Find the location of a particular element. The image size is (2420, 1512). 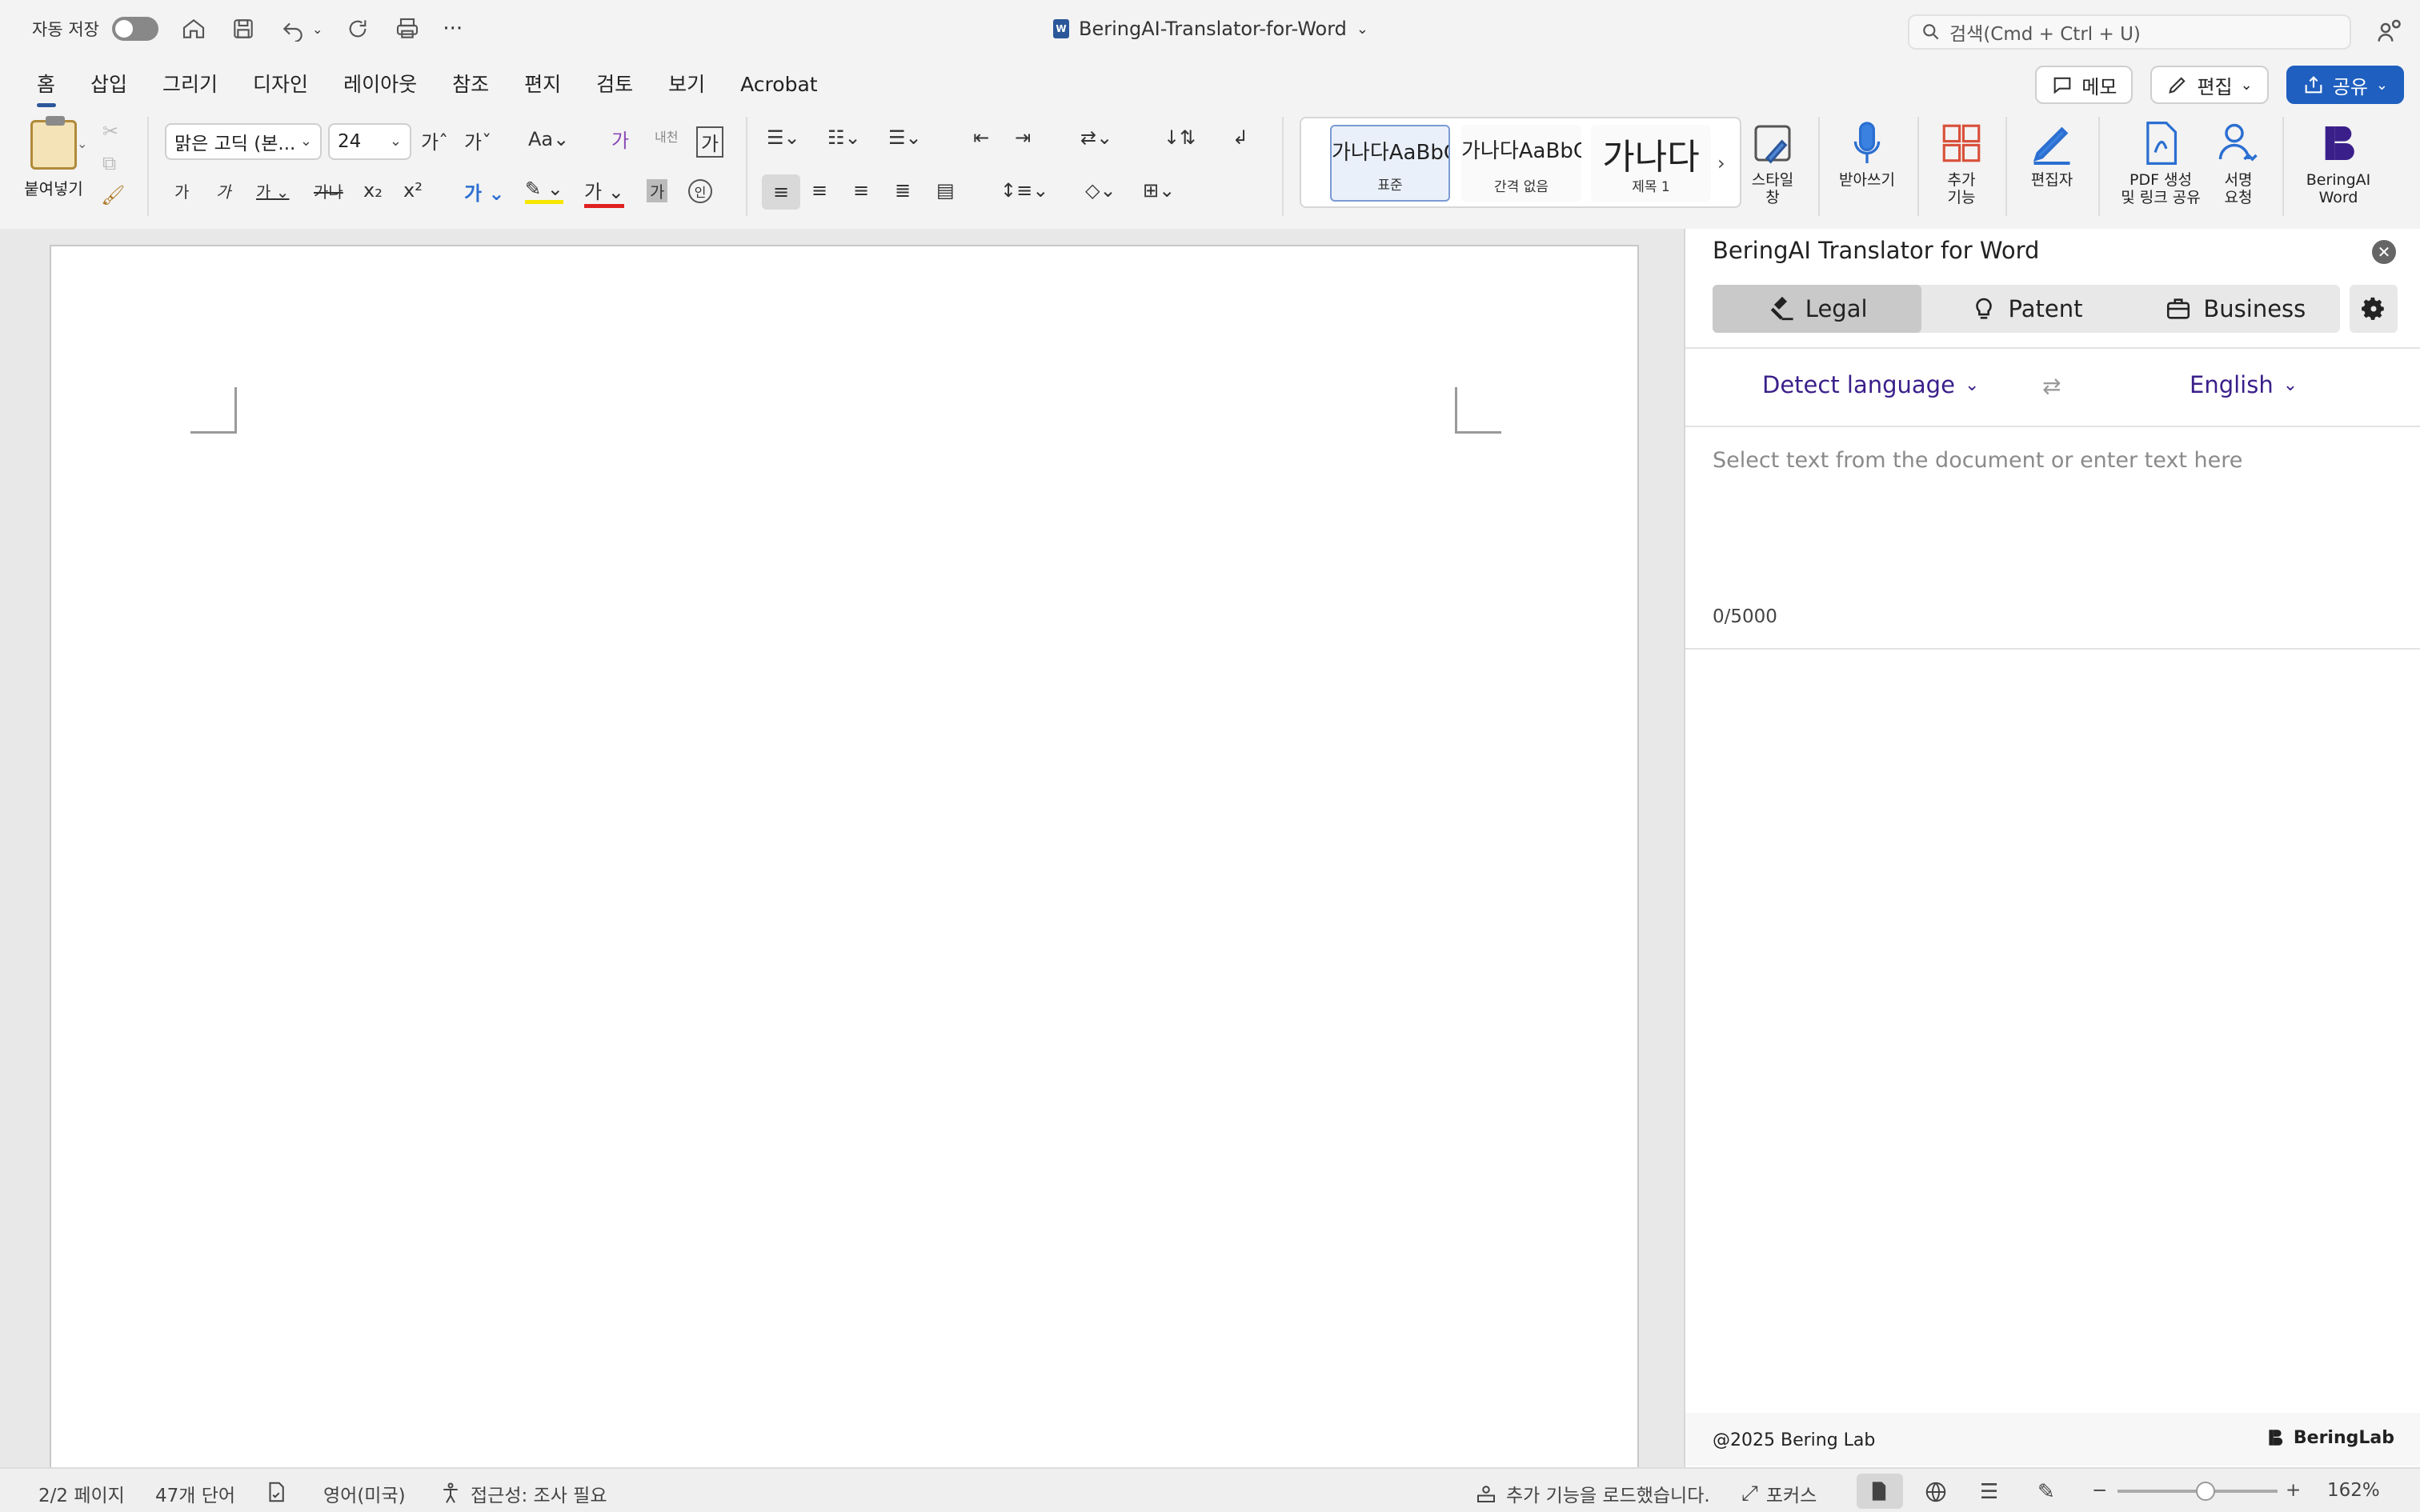

zoom-slider-handle is located at coordinates (2205, 1491).